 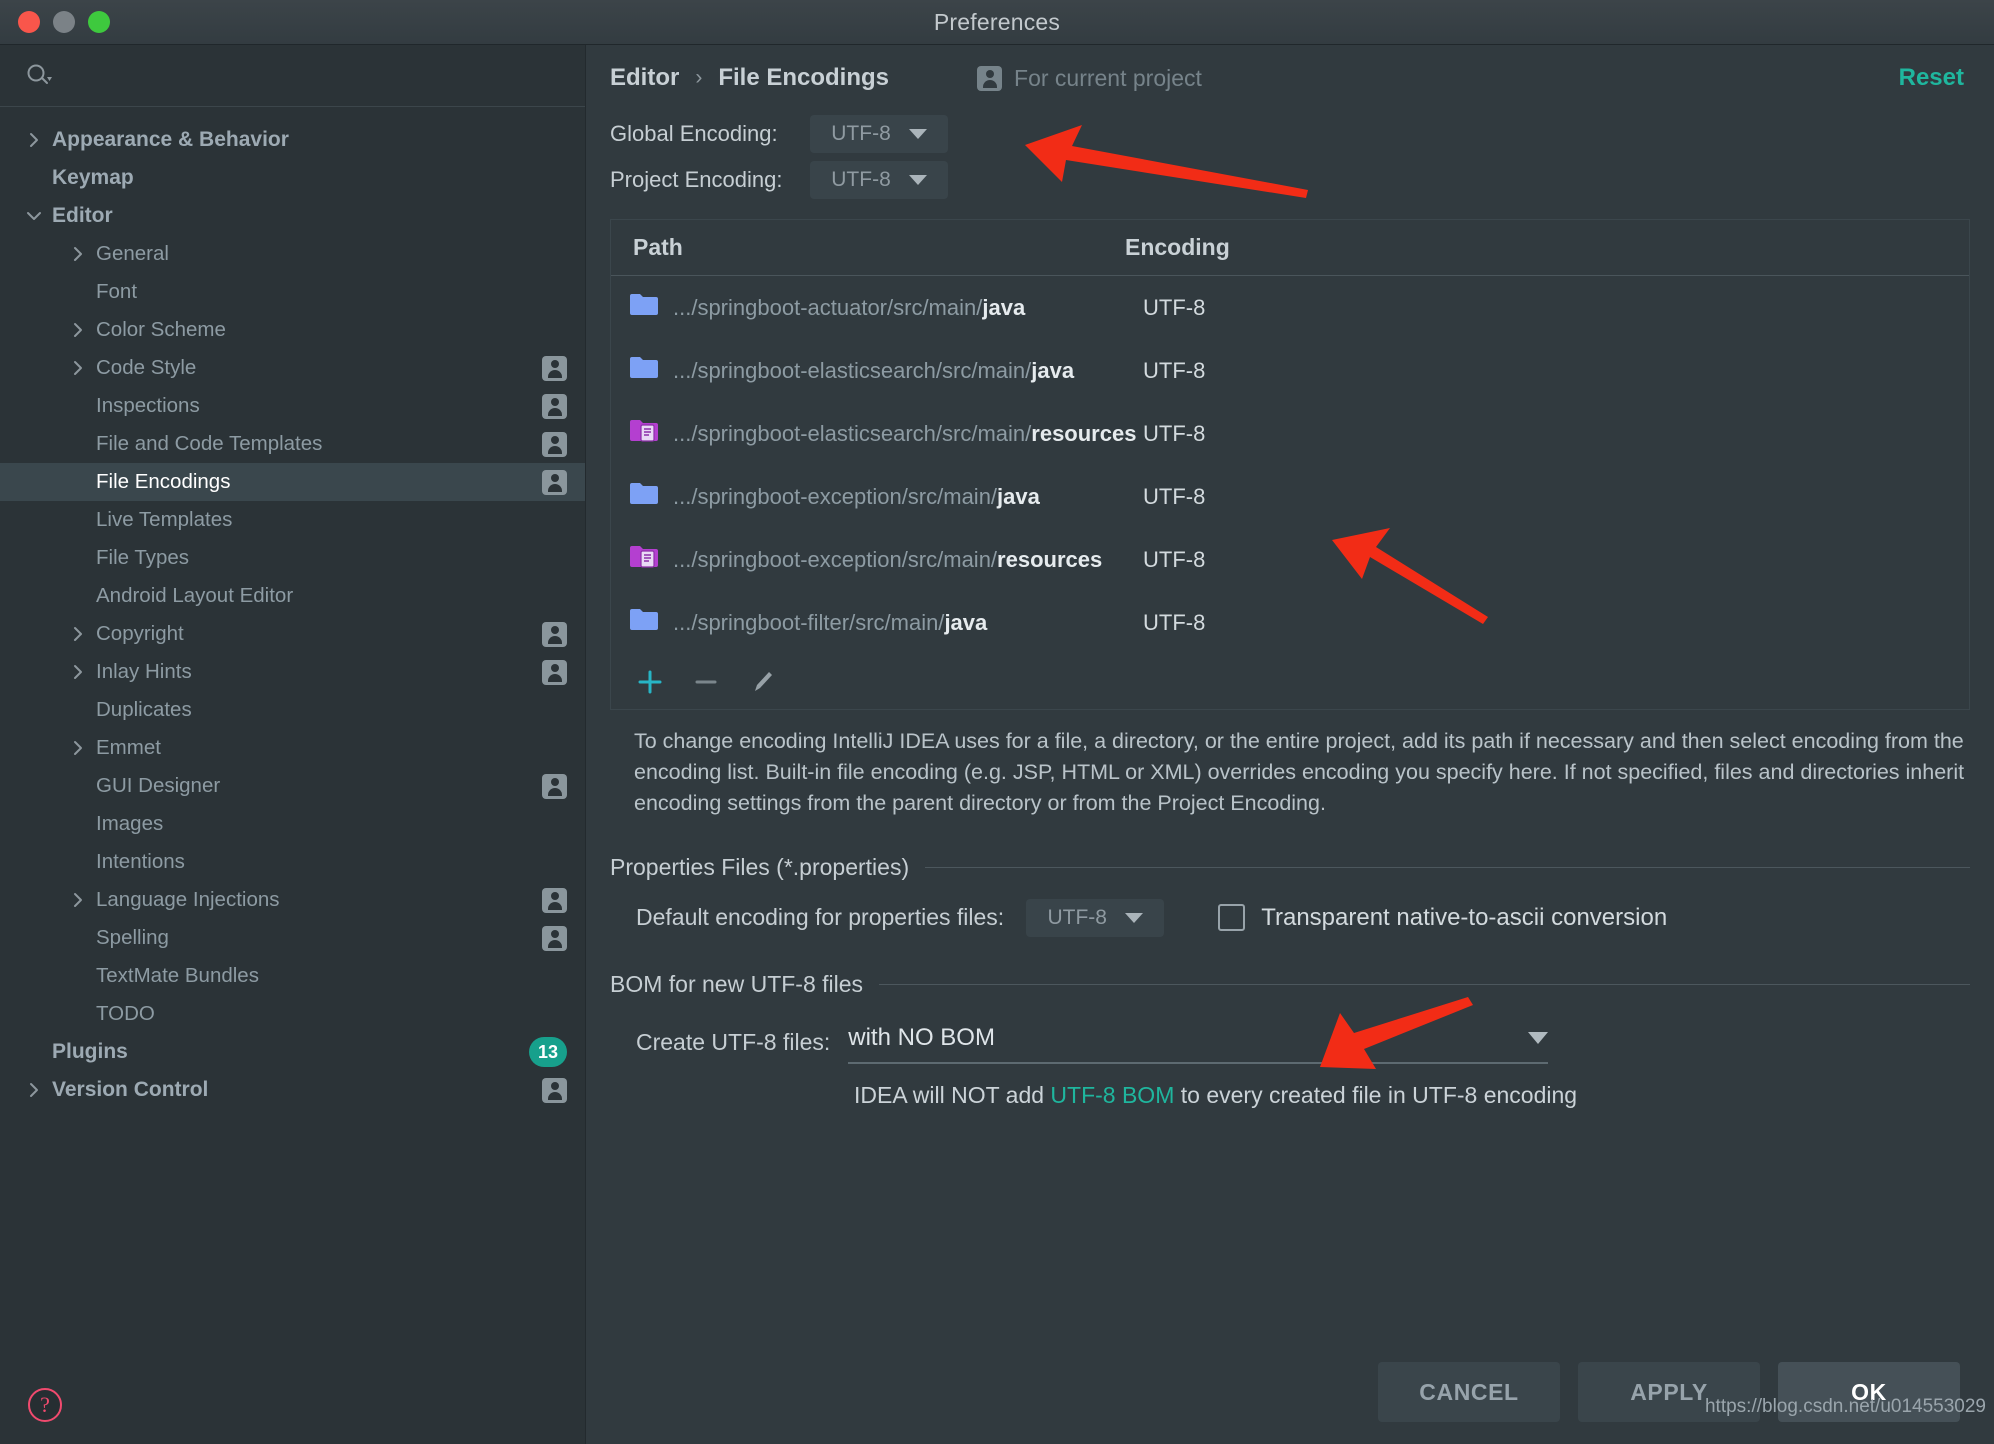 I want to click on folder-icon, so click(x=646, y=307).